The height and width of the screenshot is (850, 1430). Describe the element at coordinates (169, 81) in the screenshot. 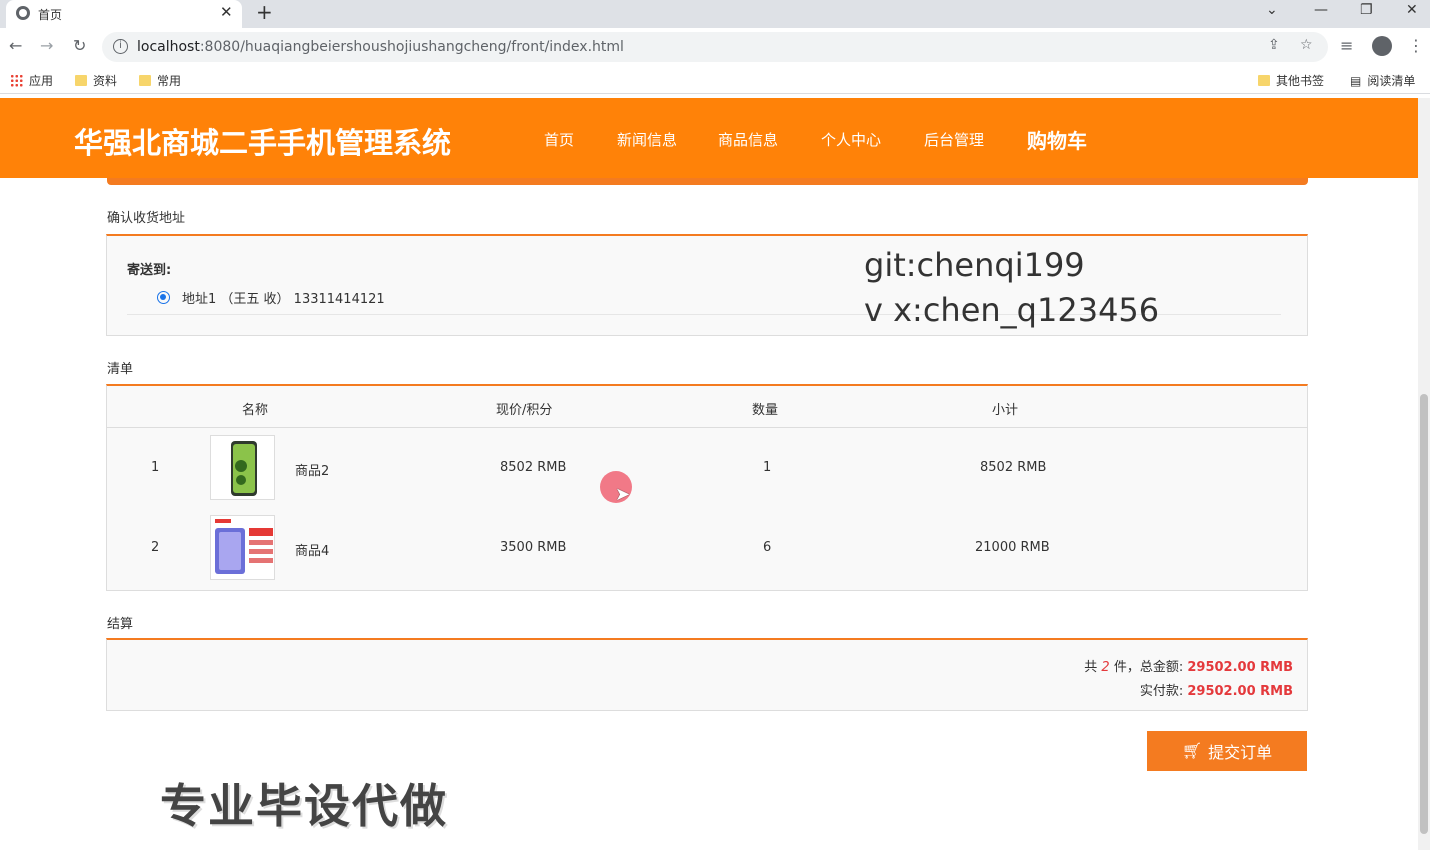

I see `bookmark-label: 常用` at that location.